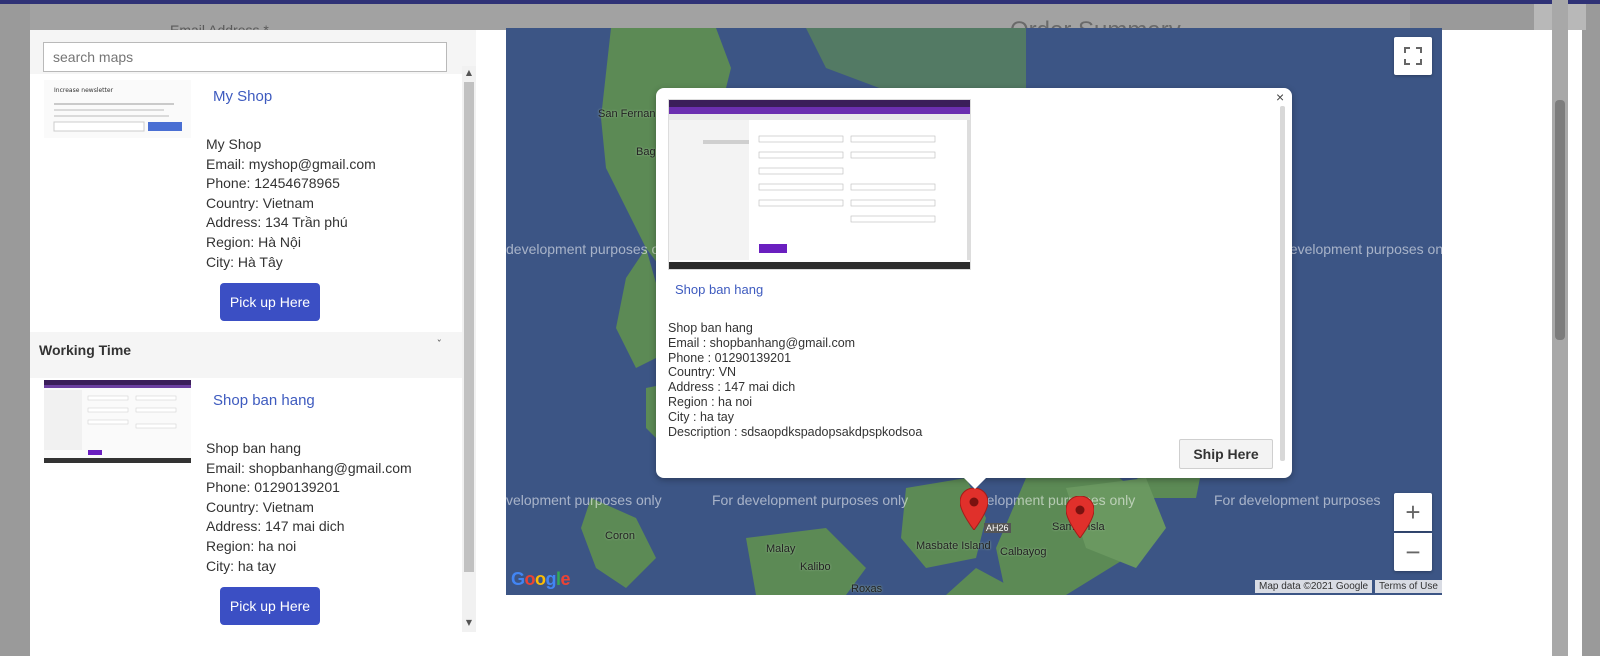 The width and height of the screenshot is (1600, 656). What do you see at coordinates (309, 467) in the screenshot?
I see `store-detail-line: Email: shopbanhang@gmail.com` at bounding box center [309, 467].